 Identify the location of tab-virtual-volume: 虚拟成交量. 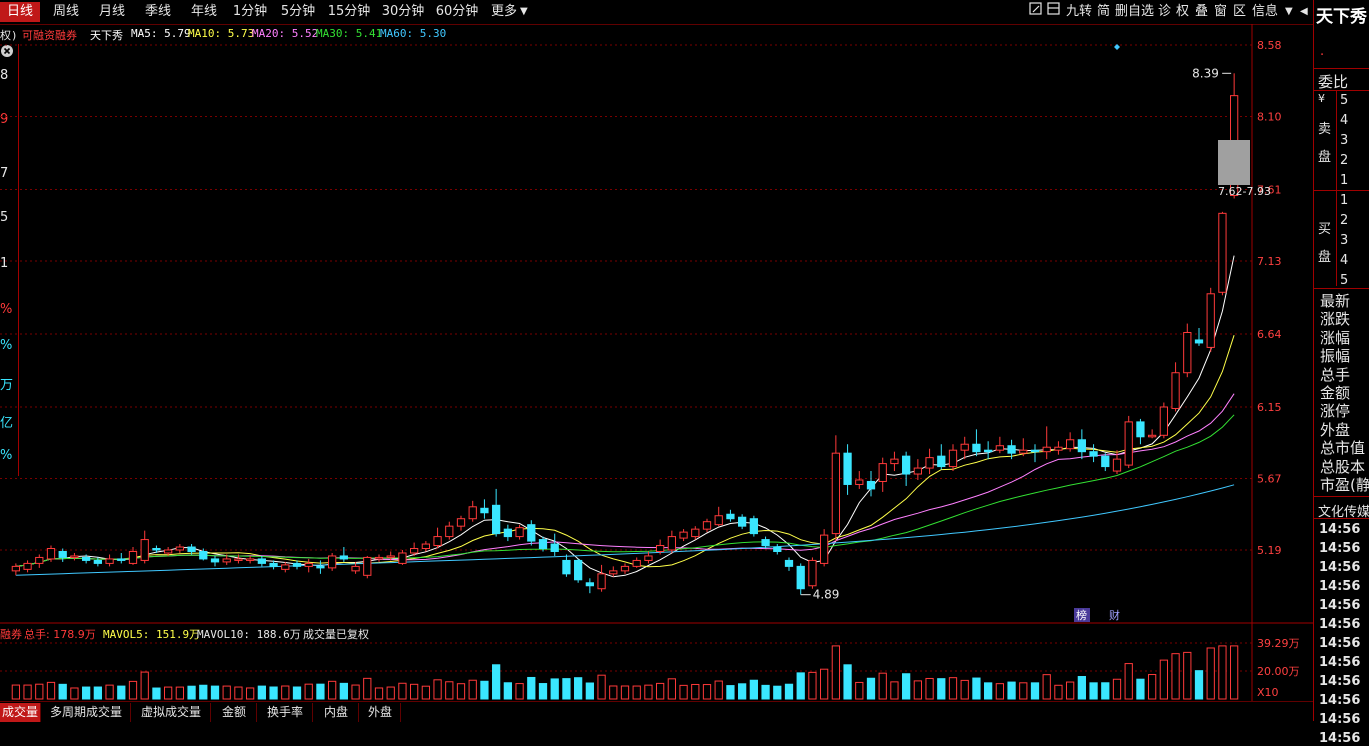
(171, 712).